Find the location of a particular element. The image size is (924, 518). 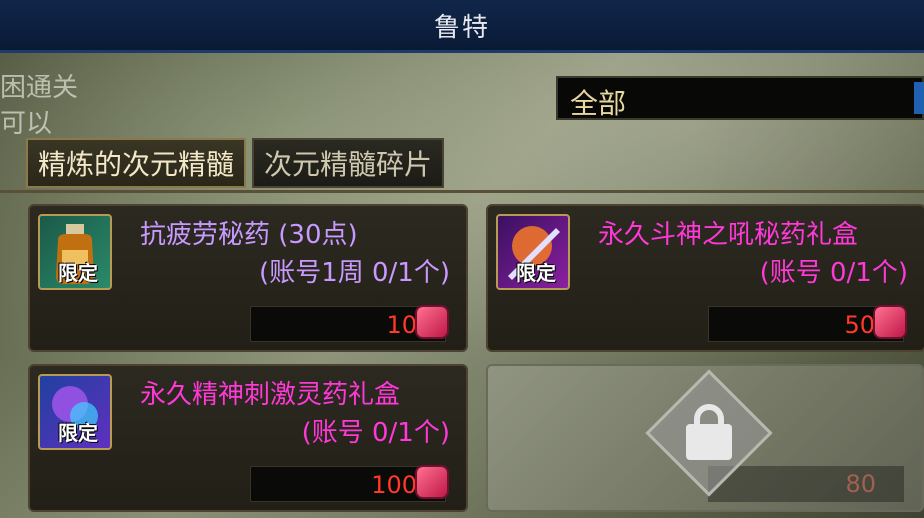

filter-selected-value: 全部 is located at coordinates (598, 103).